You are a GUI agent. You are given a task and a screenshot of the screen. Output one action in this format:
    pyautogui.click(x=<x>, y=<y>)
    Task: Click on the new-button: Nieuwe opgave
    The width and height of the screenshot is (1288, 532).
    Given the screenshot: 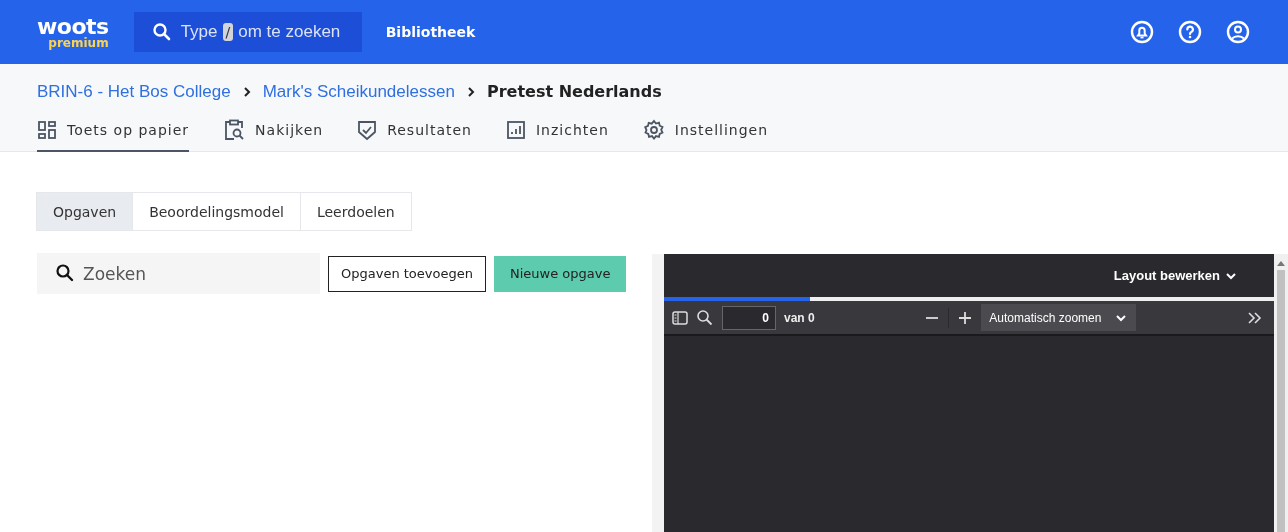 What is the action you would take?
    pyautogui.click(x=560, y=273)
    